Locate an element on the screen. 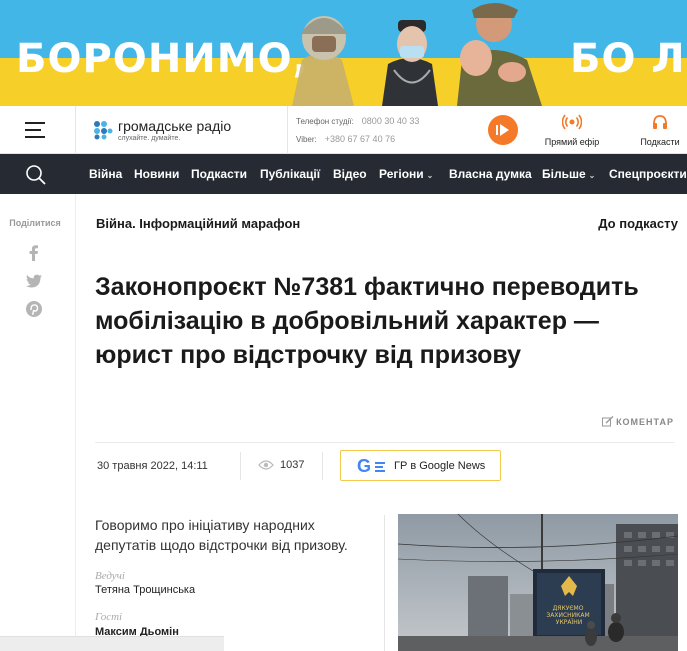  google-news-bars-icon is located at coordinates (380, 468).